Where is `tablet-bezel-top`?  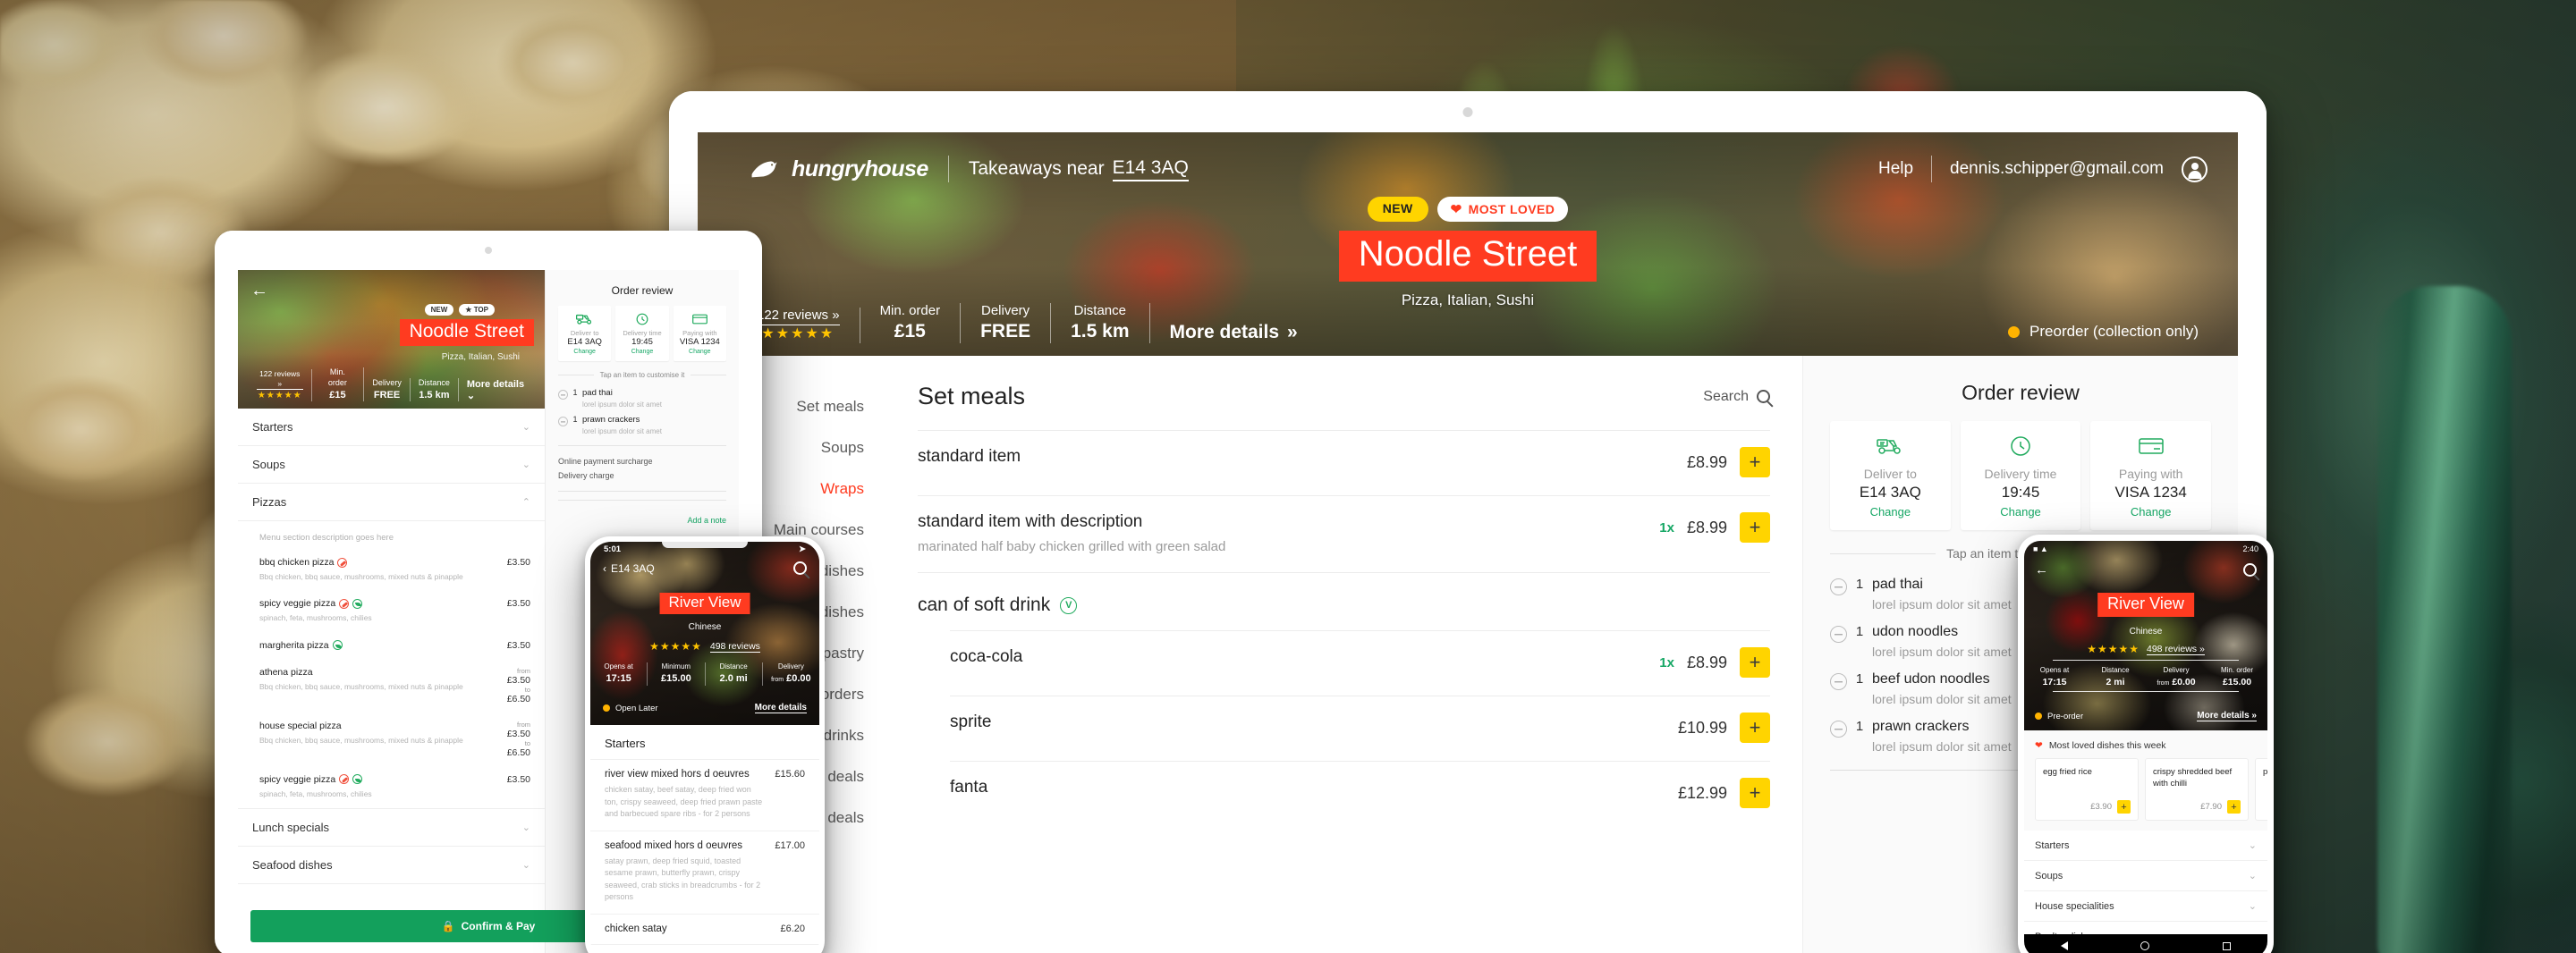 tablet-bezel-top is located at coordinates (1468, 112).